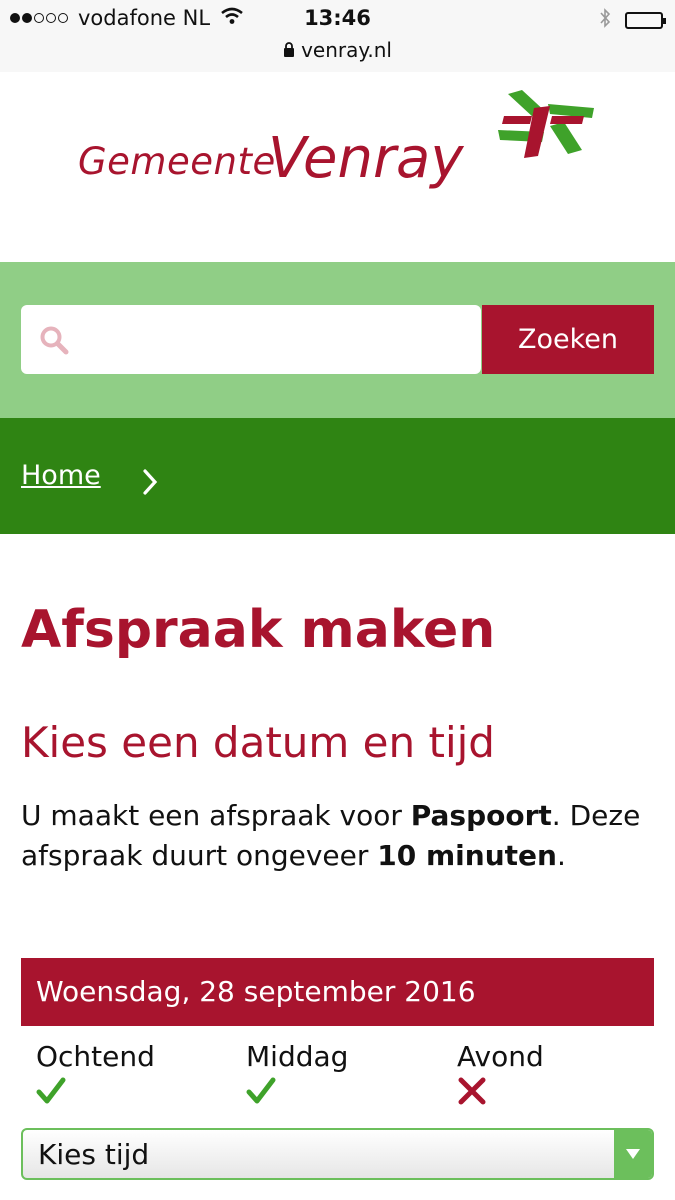 This screenshot has width=675, height=1200. I want to click on breadcrumb: Home, so click(337, 476).